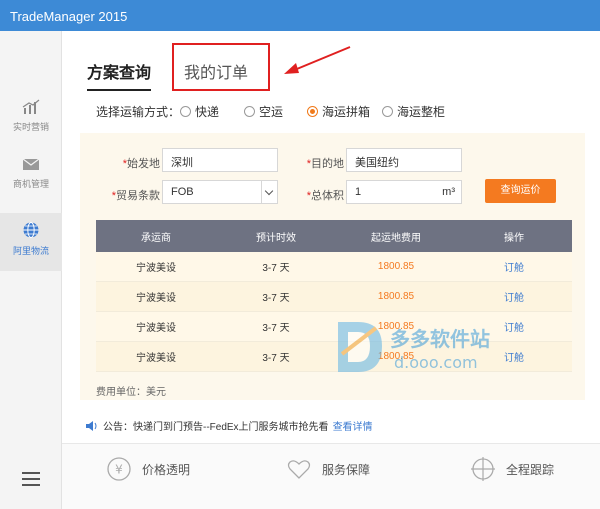 The width and height of the screenshot is (600, 509). What do you see at coordinates (31, 106) in the screenshot?
I see `chart-icon` at bounding box center [31, 106].